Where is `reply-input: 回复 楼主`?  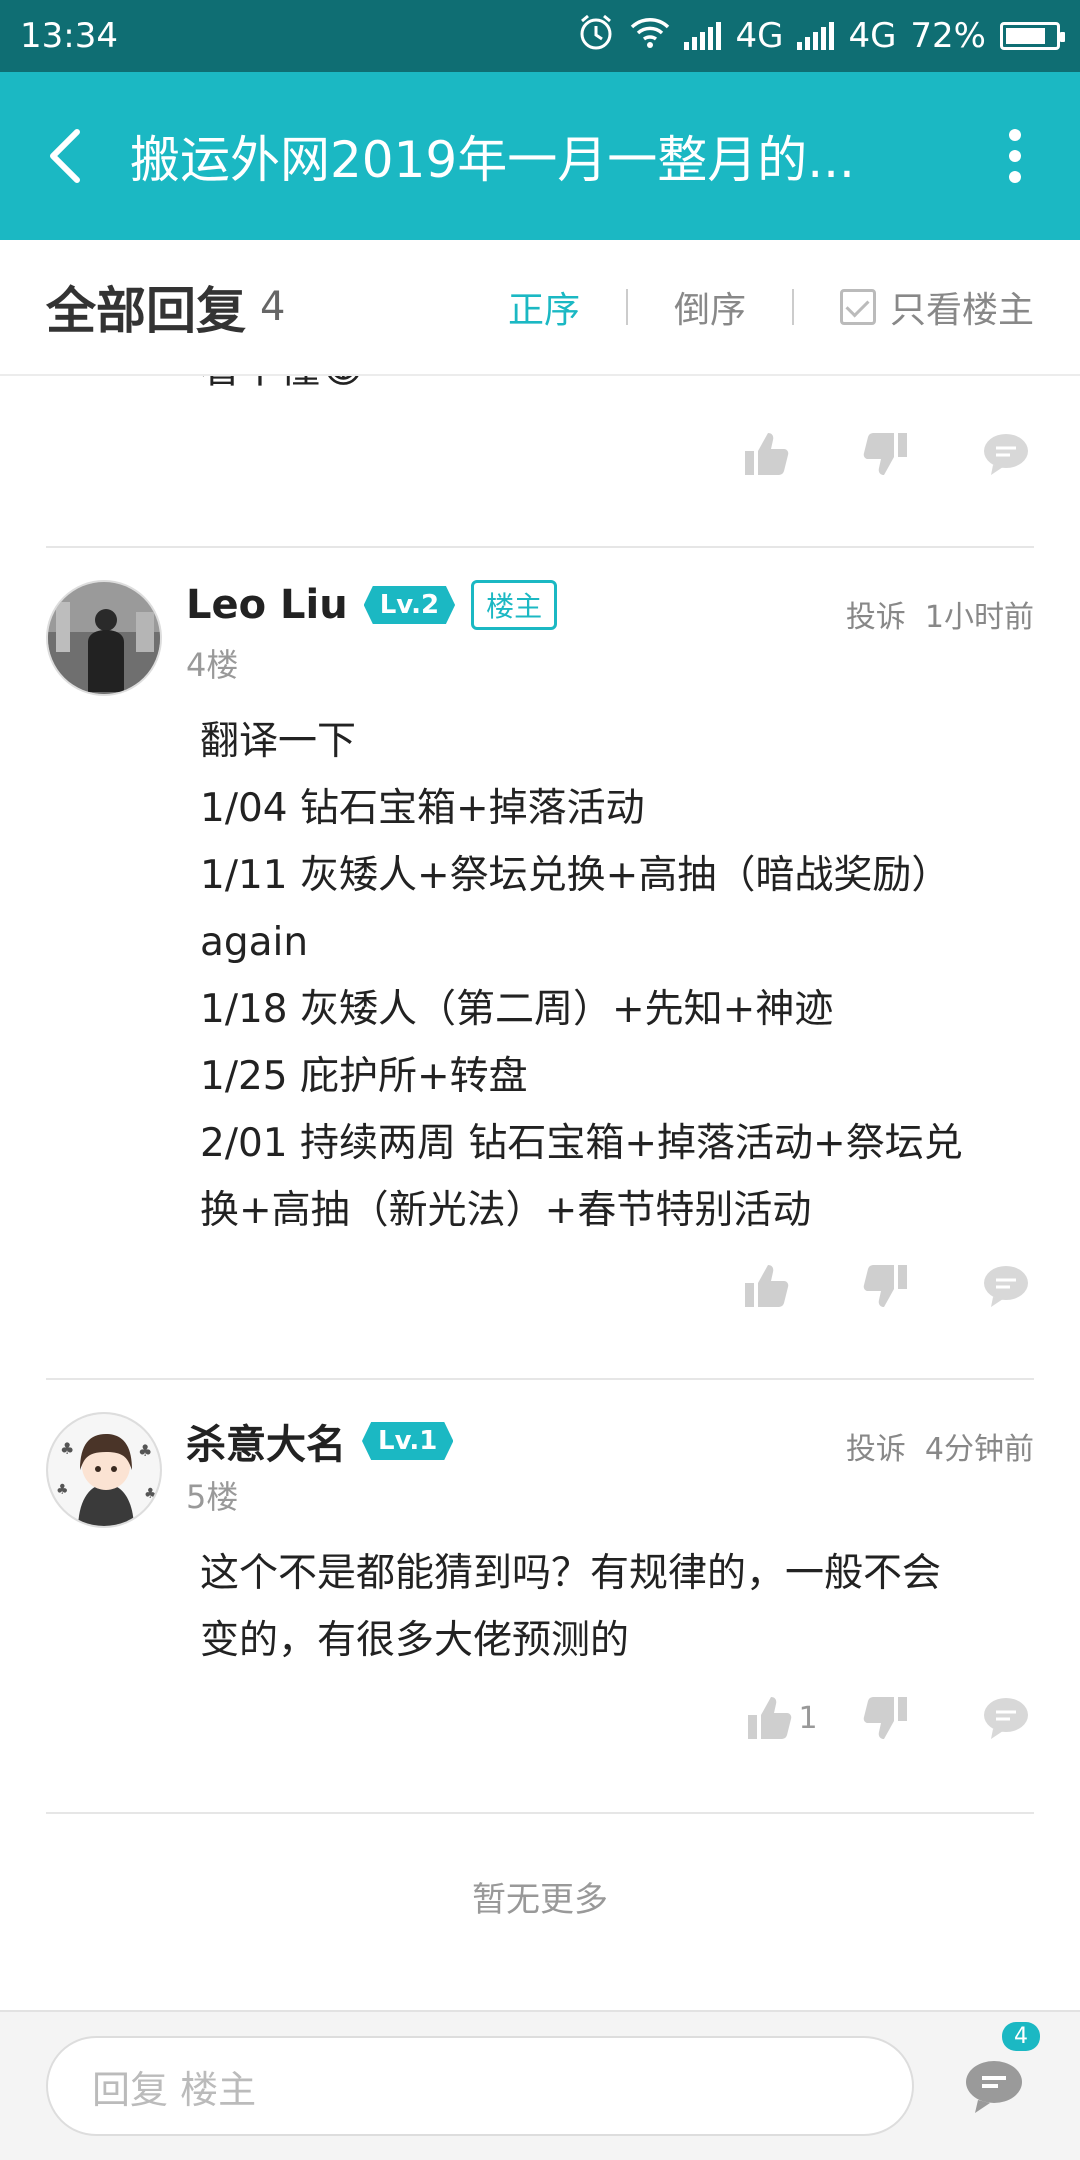
reply-input: 回复 楼主 is located at coordinates (480, 2086).